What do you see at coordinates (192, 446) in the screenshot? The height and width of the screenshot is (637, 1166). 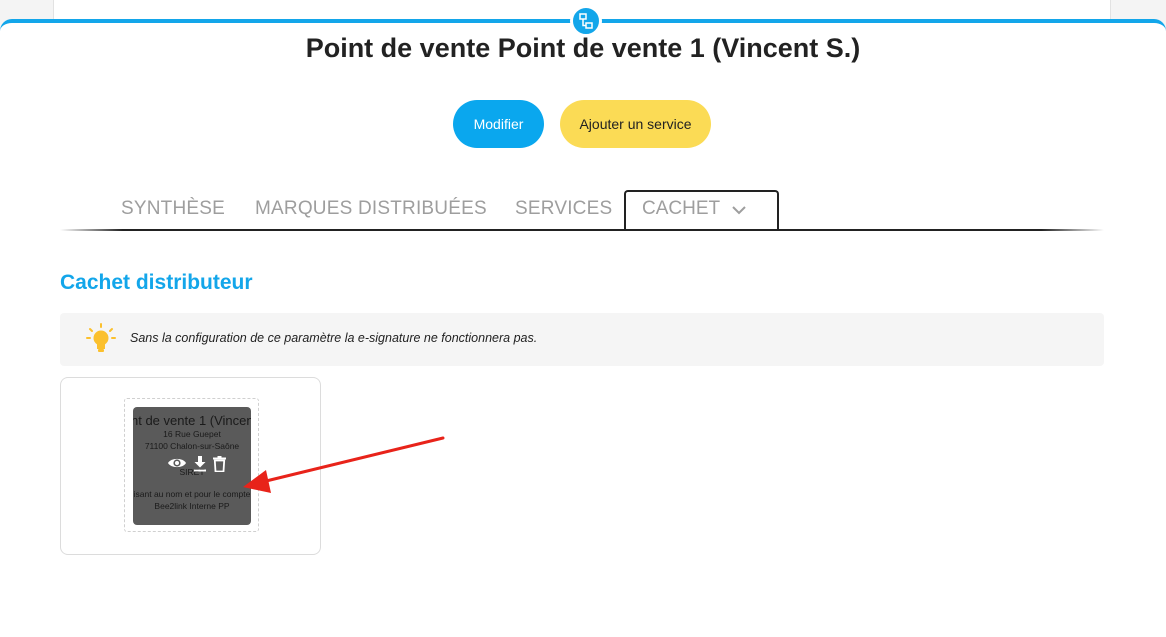 I see `stamp-line-3: 71100 Chalon-sur-Saône` at bounding box center [192, 446].